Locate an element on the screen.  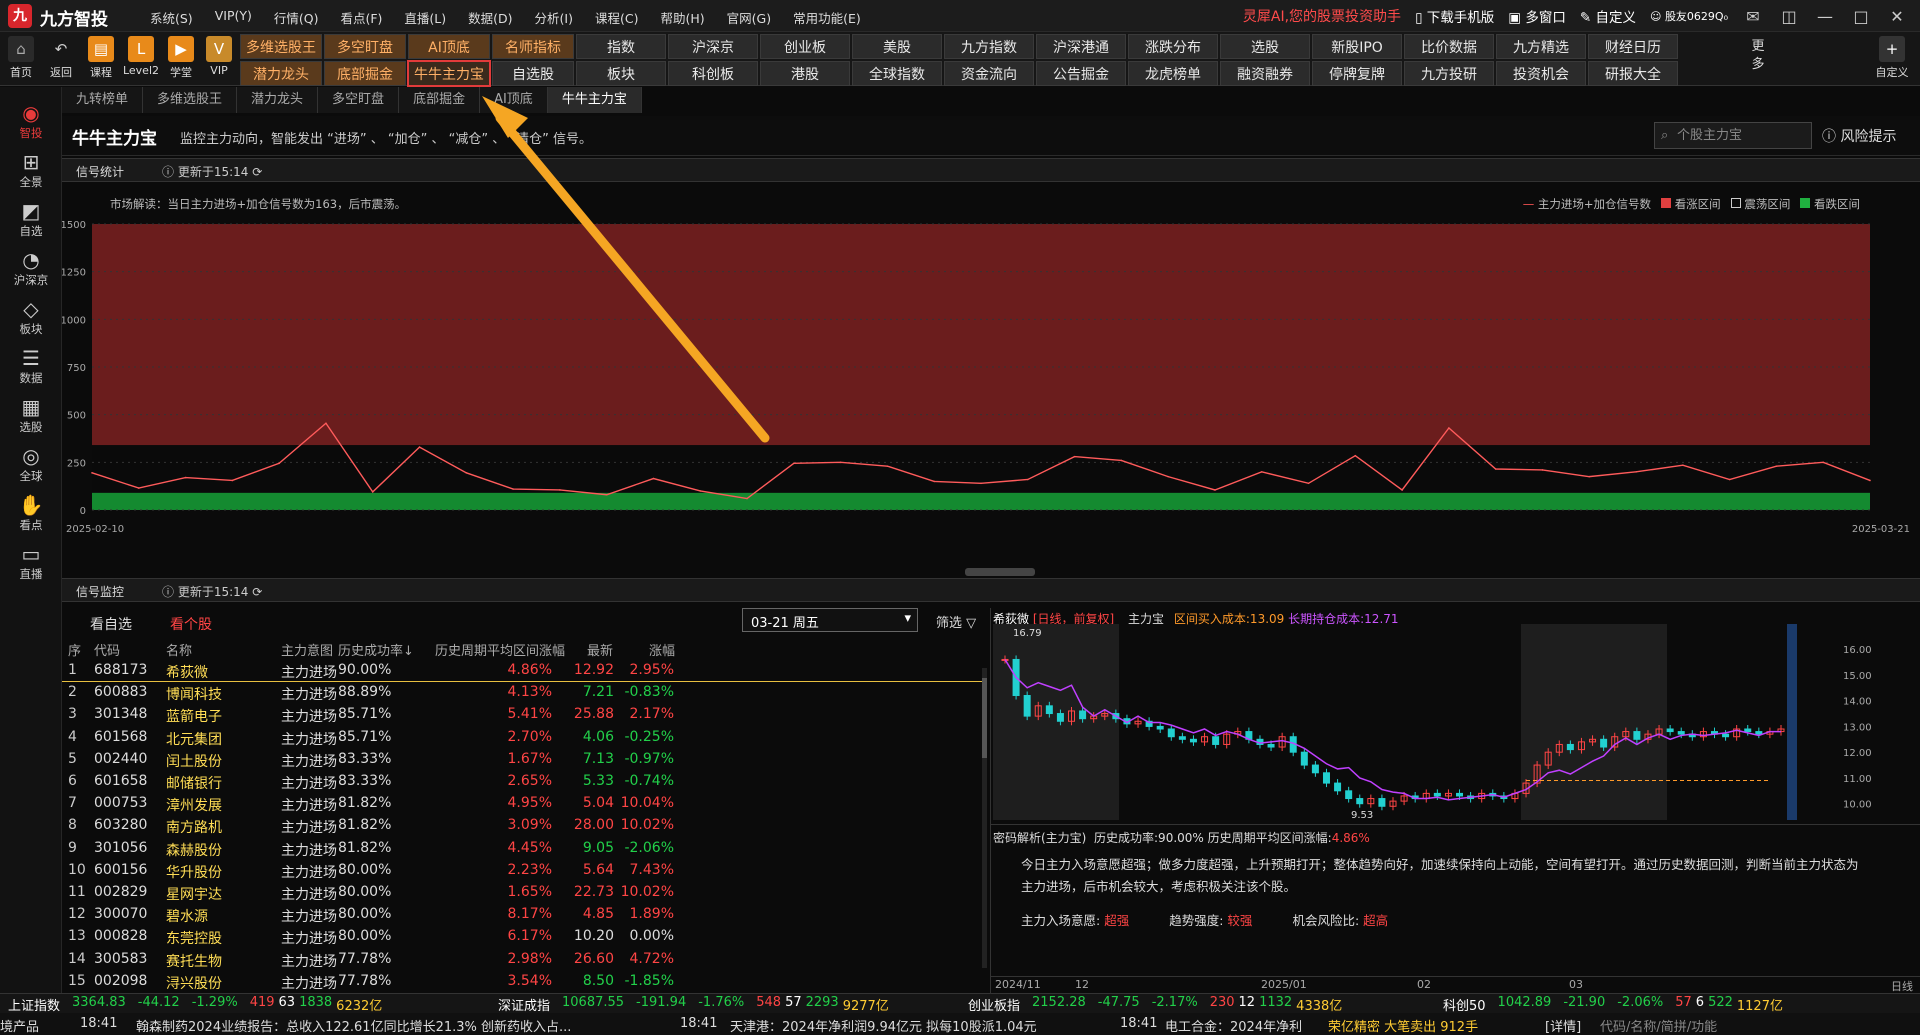
sidebar-item-9: ▭ 直播 is located at coordinates (31, 562).